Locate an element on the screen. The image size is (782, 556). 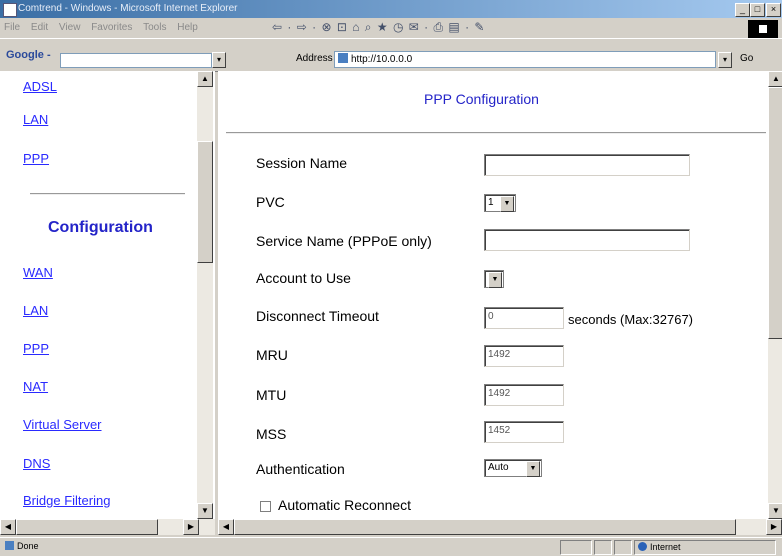
address-value: http://10.0.0.0 is located at coordinates (382, 59).